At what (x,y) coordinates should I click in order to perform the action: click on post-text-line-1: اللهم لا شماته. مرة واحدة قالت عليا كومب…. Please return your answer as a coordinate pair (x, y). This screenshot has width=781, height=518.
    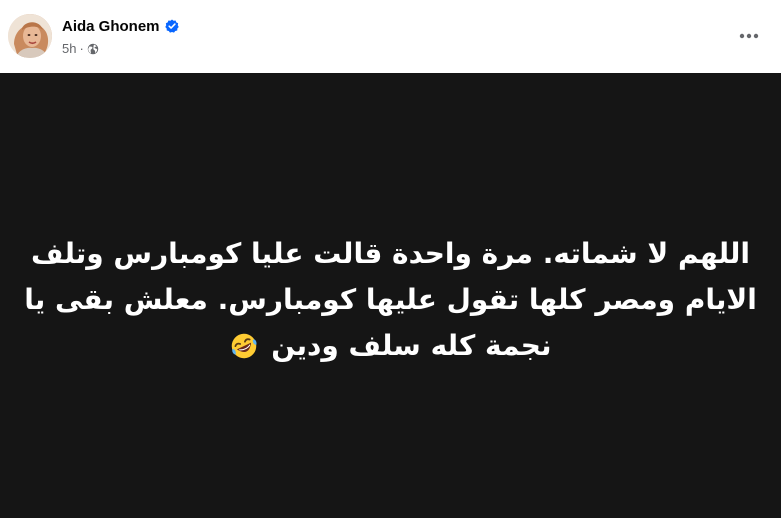
    Looking at the image, I should click on (390, 253).